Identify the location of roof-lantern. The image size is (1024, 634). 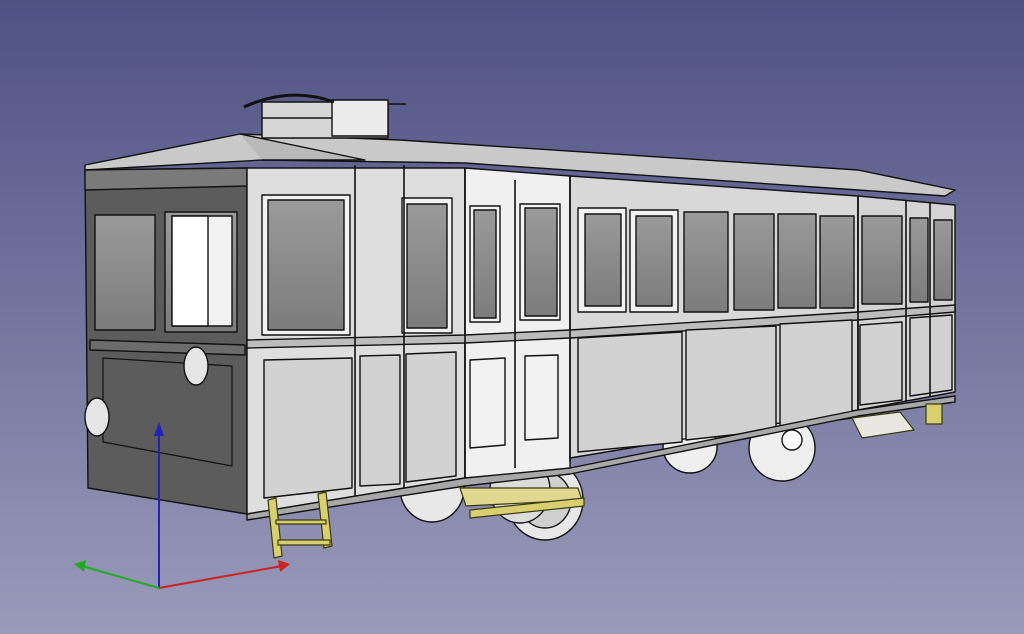
(324, 116).